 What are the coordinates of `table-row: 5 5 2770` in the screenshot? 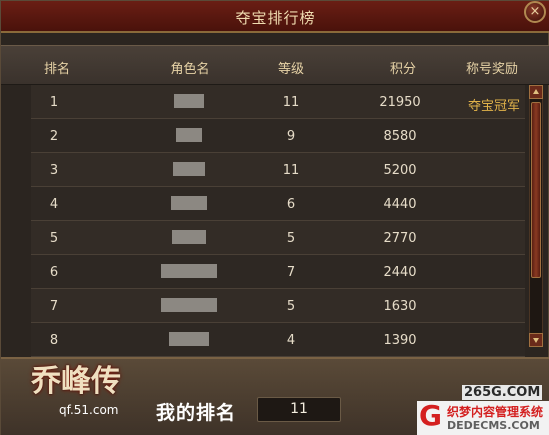 It's located at (278, 238).